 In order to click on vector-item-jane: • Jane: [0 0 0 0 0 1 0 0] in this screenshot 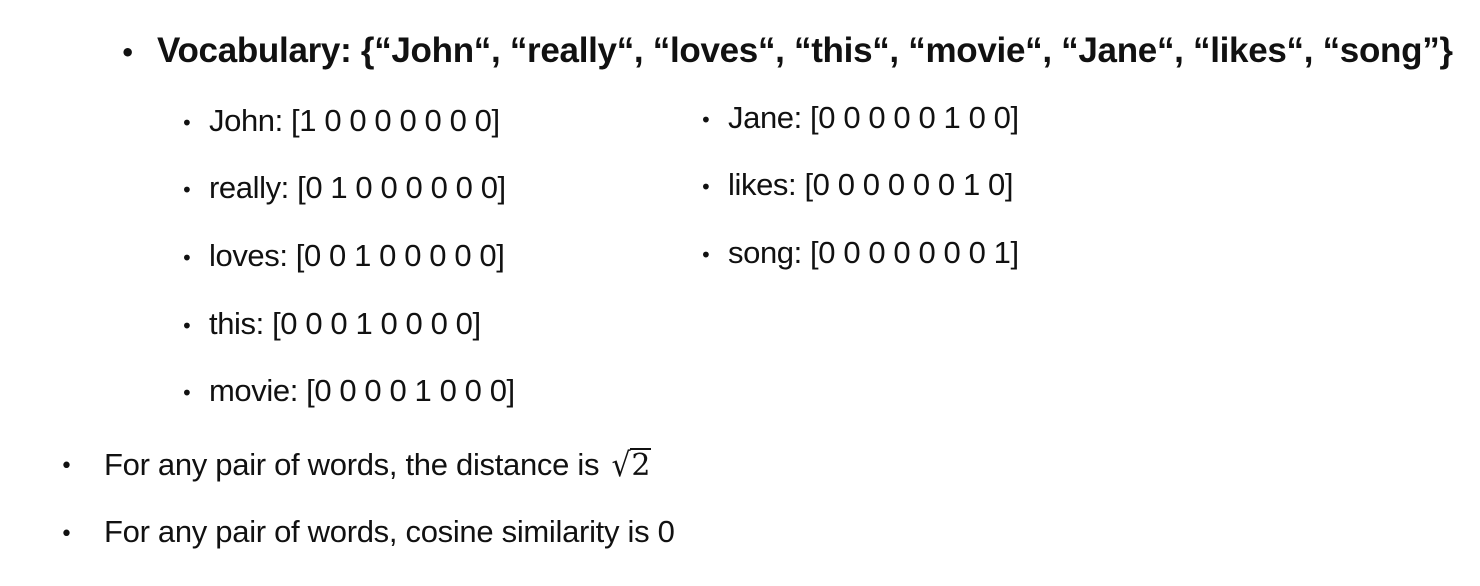, I will do `click(859, 117)`.